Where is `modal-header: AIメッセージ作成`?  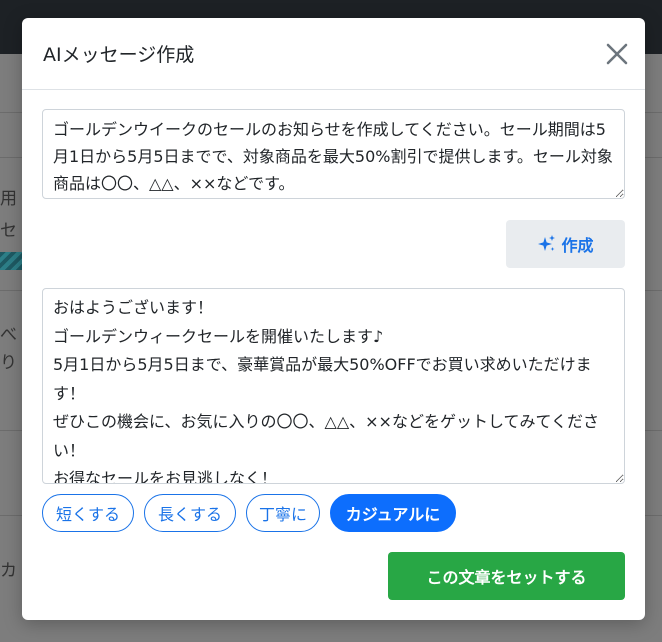 modal-header: AIメッセージ作成 is located at coordinates (333, 54).